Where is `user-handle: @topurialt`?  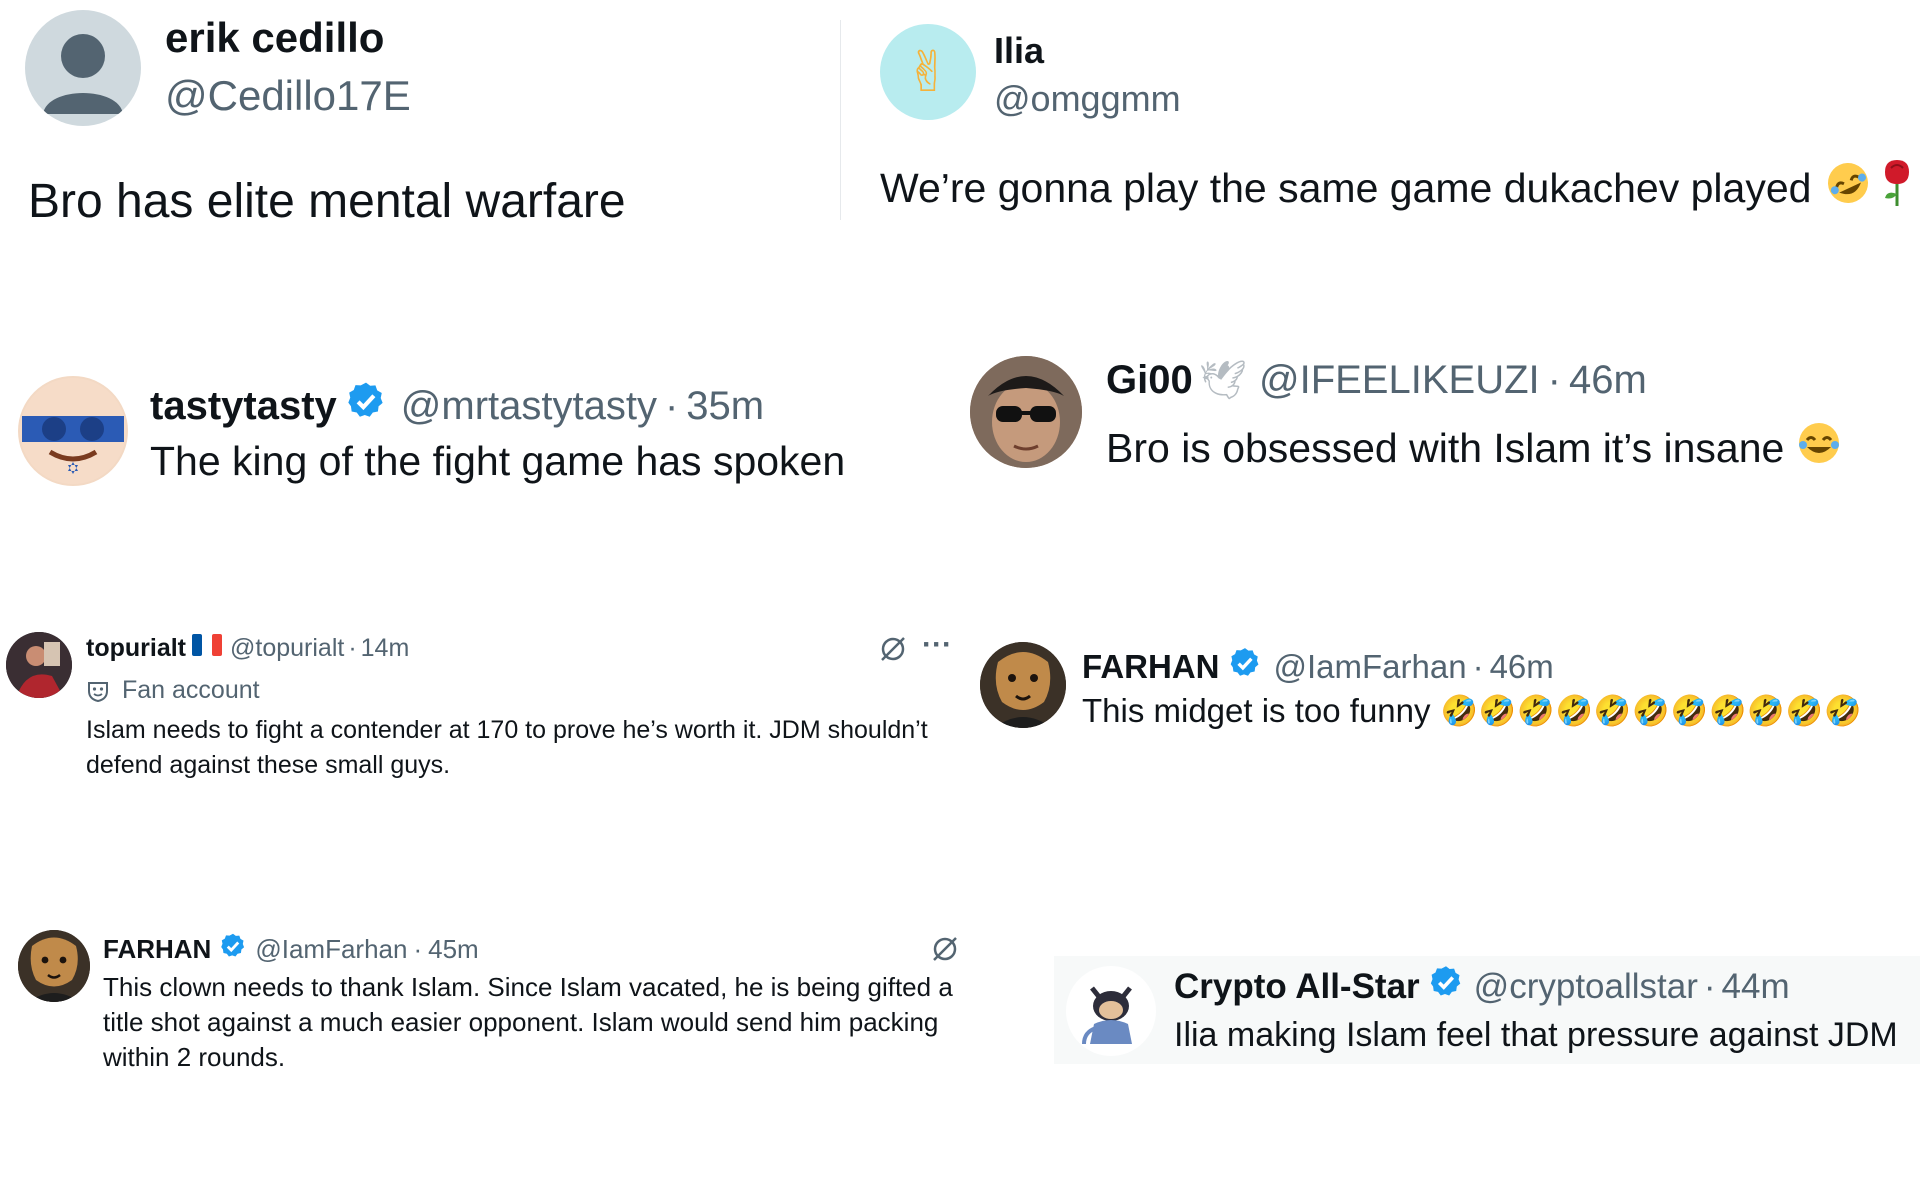
user-handle: @topurialt is located at coordinates (287, 648).